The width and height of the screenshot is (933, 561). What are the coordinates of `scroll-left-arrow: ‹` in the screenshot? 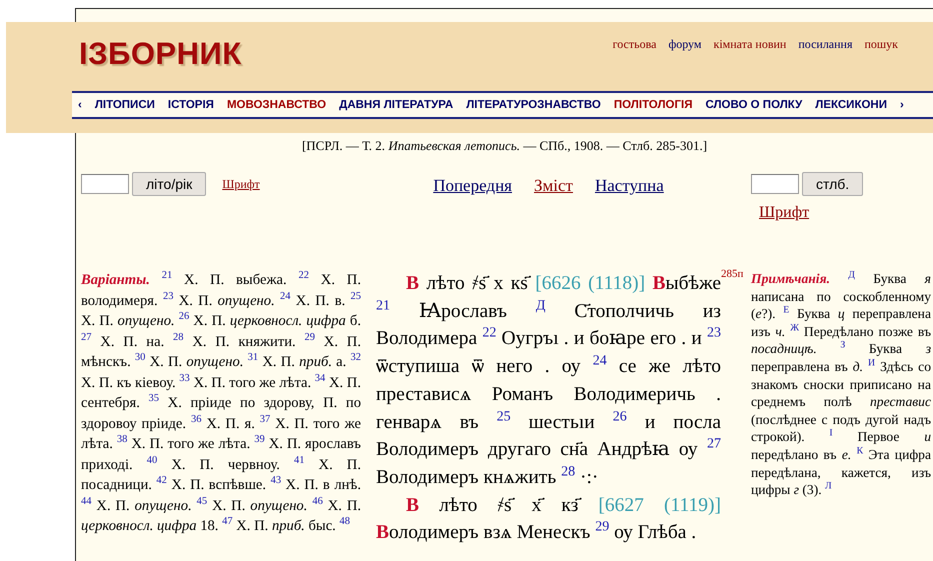 It's located at (80, 105).